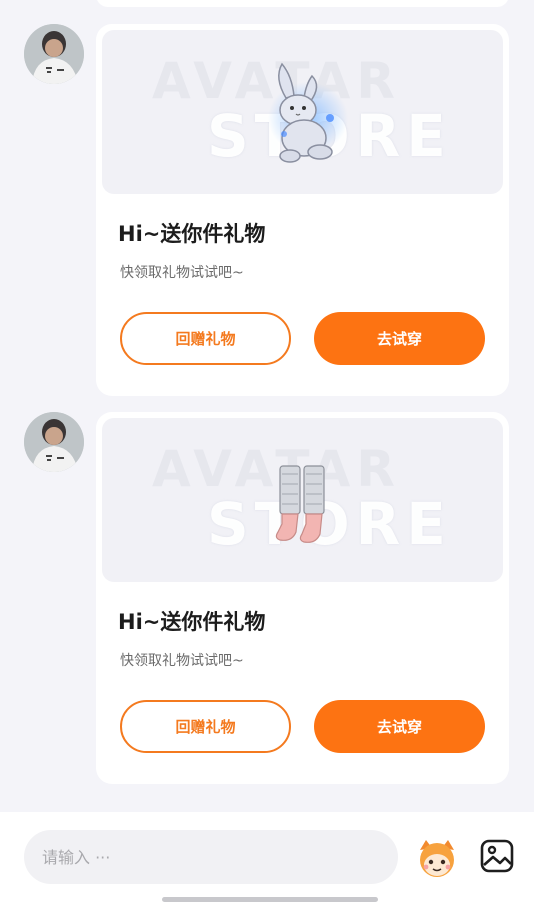 The image size is (534, 902). Describe the element at coordinates (270, 899) in the screenshot. I see `home-indicator` at that location.